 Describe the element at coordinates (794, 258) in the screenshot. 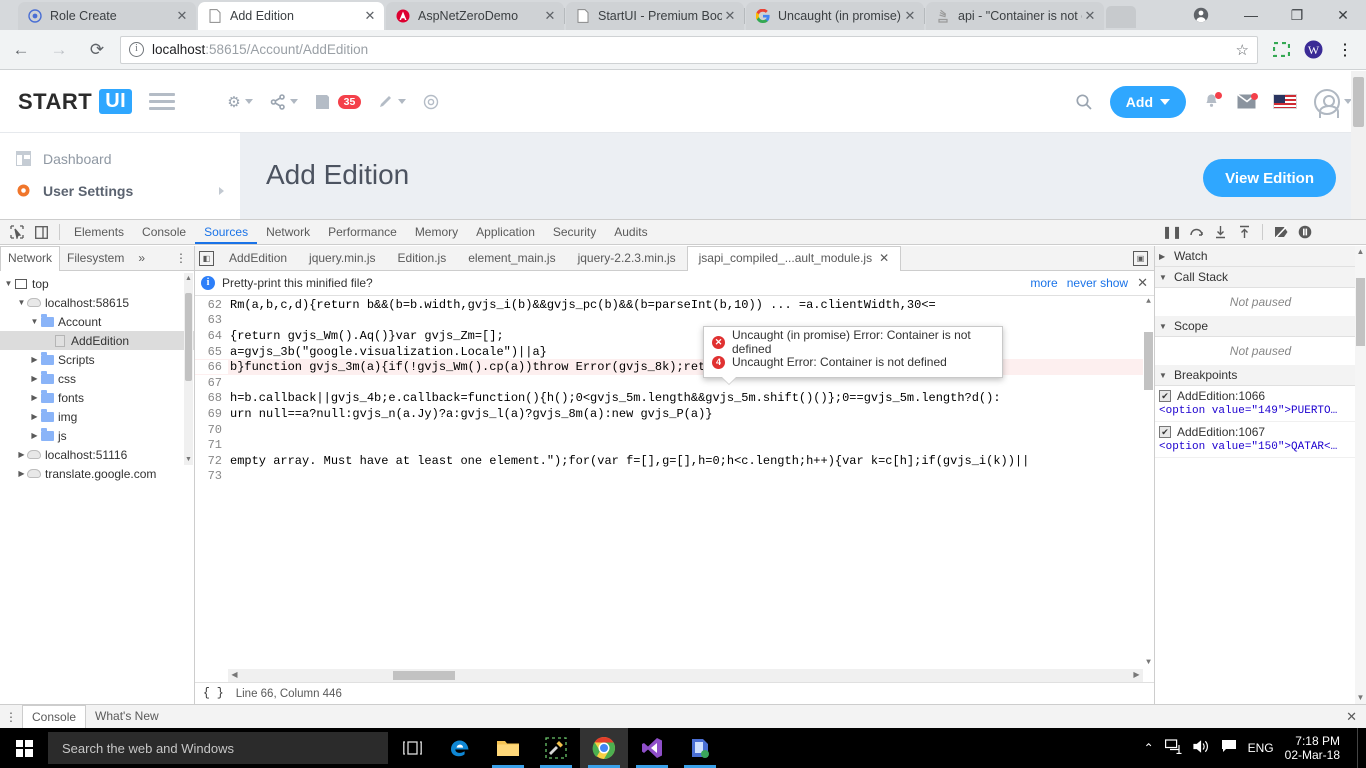

I see `editor-file-tab-active: jsapi_compiled_...ault_module.js ✕` at that location.